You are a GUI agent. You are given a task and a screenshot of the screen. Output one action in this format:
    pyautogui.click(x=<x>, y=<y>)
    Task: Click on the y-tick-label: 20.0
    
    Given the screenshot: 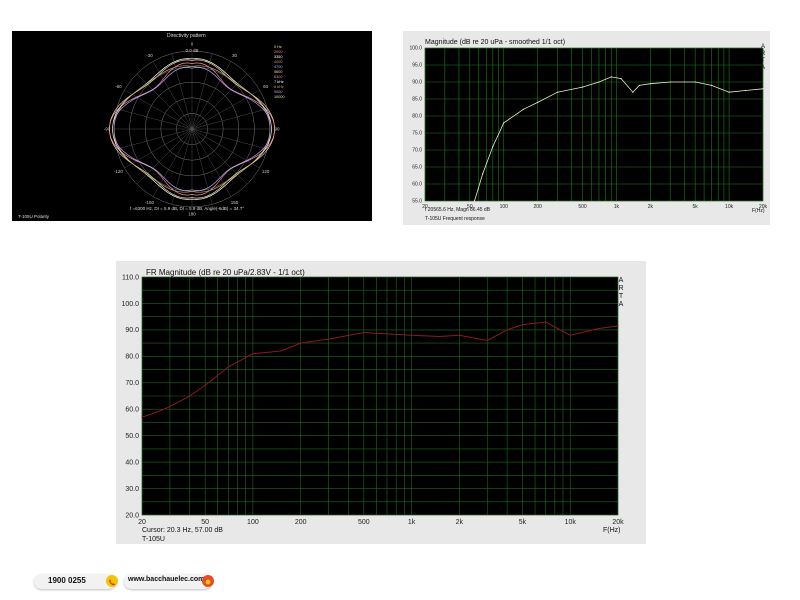 What is the action you would take?
    pyautogui.click(x=132, y=515)
    